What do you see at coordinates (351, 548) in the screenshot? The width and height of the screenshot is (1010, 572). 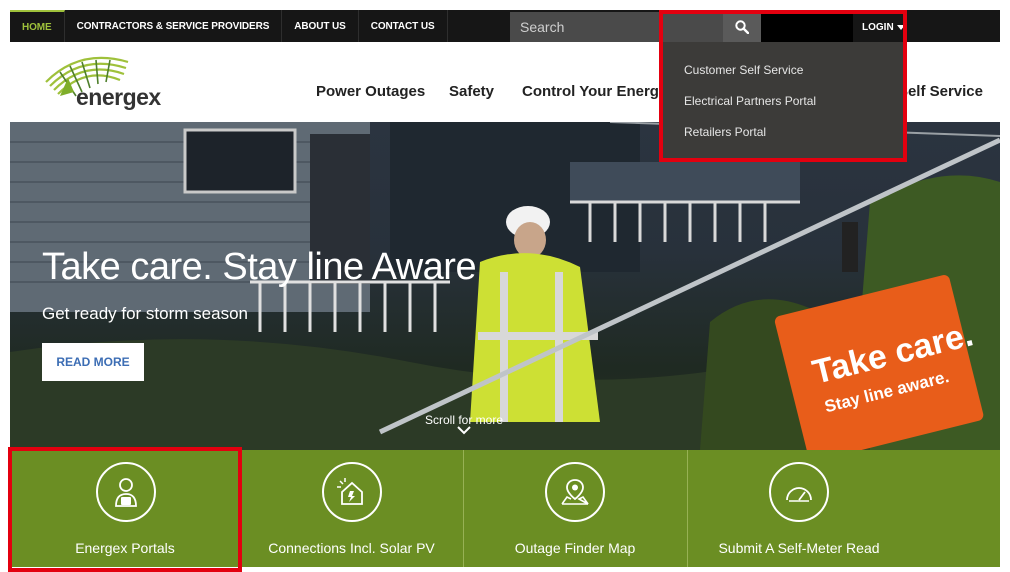 I see `tile-label: Connections Incl. Solar PV` at bounding box center [351, 548].